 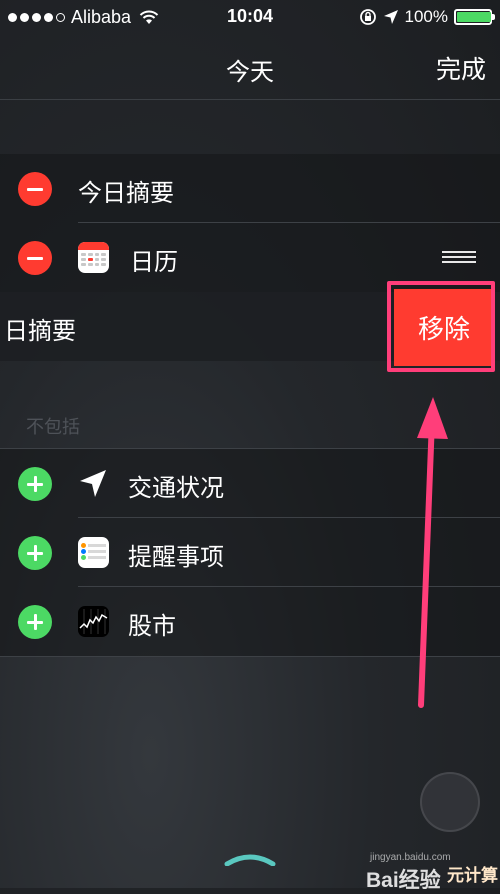 What do you see at coordinates (472, 876) in the screenshot?
I see `watermark-corner: 元计算` at bounding box center [472, 876].